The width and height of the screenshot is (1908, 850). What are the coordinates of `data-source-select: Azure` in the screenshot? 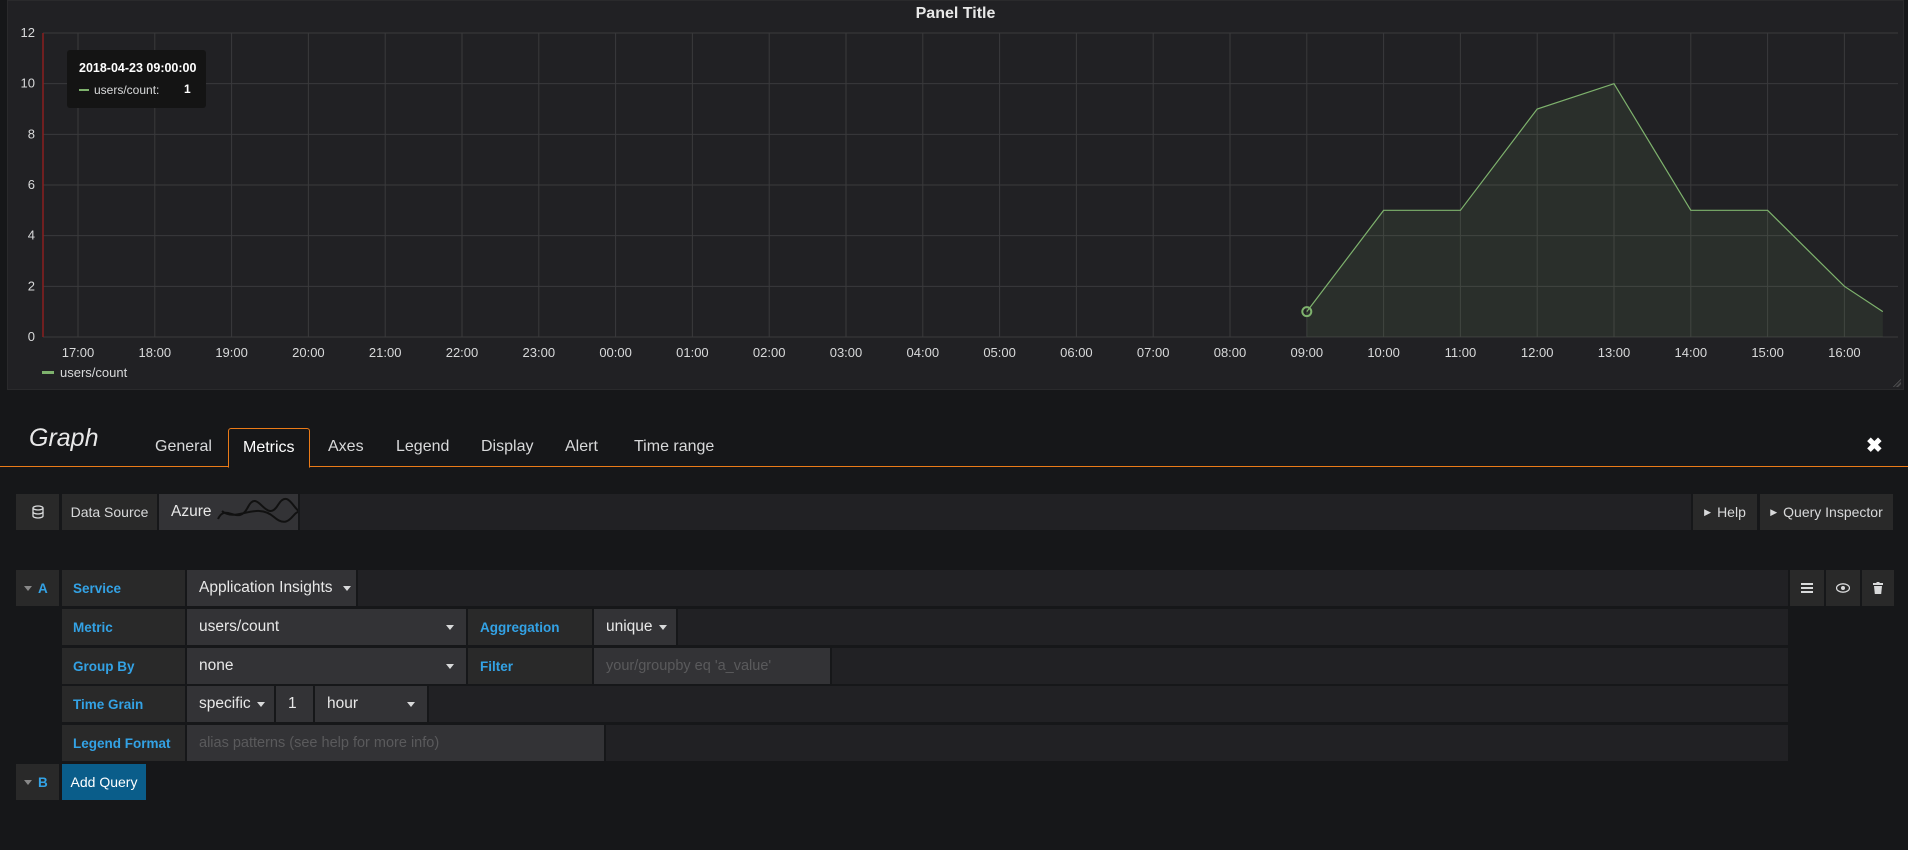 It's located at (228, 512).